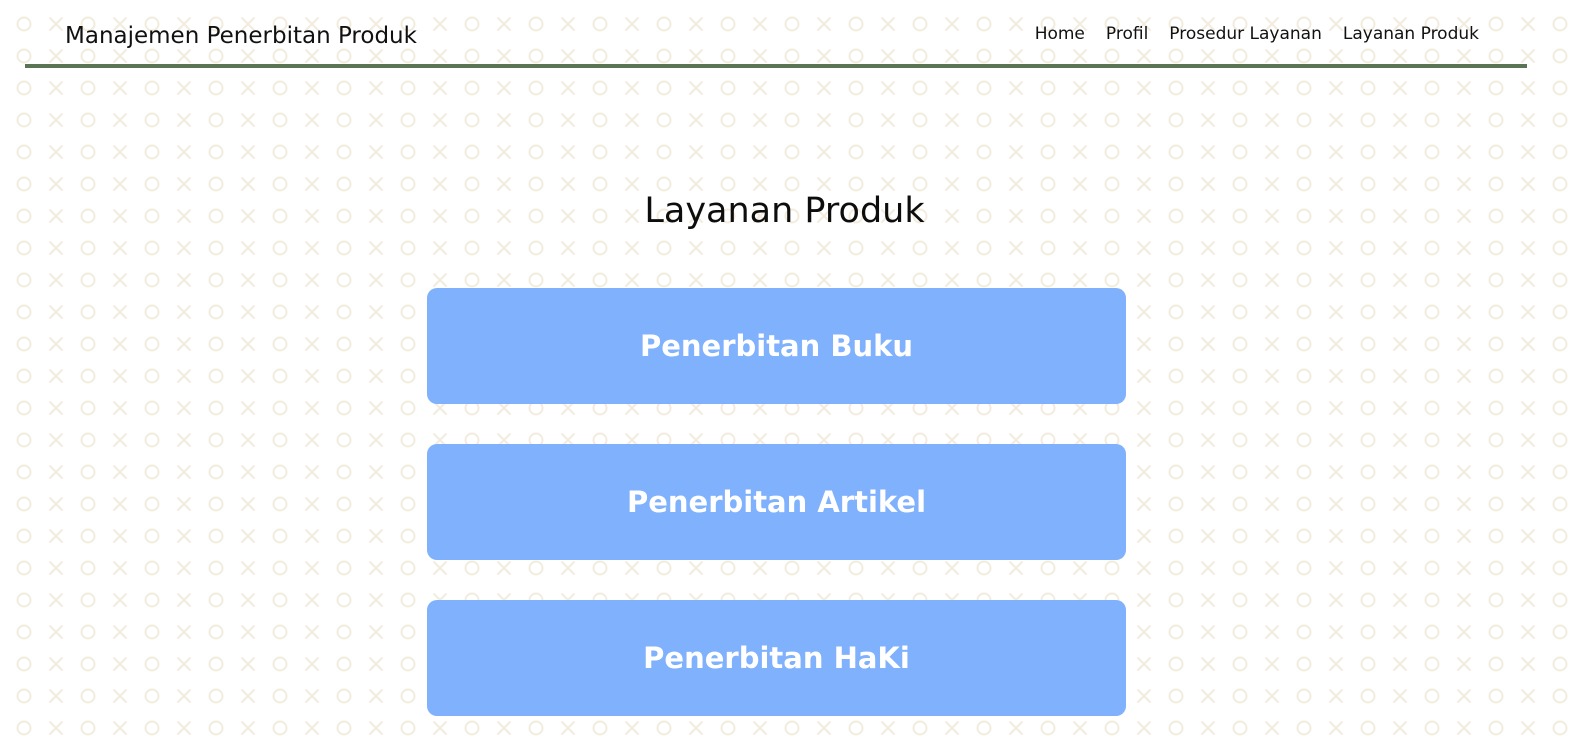 The height and width of the screenshot is (756, 1569). Describe the element at coordinates (241, 36) in the screenshot. I see `brand-title: Manajemen Penerbitan Produk` at that location.